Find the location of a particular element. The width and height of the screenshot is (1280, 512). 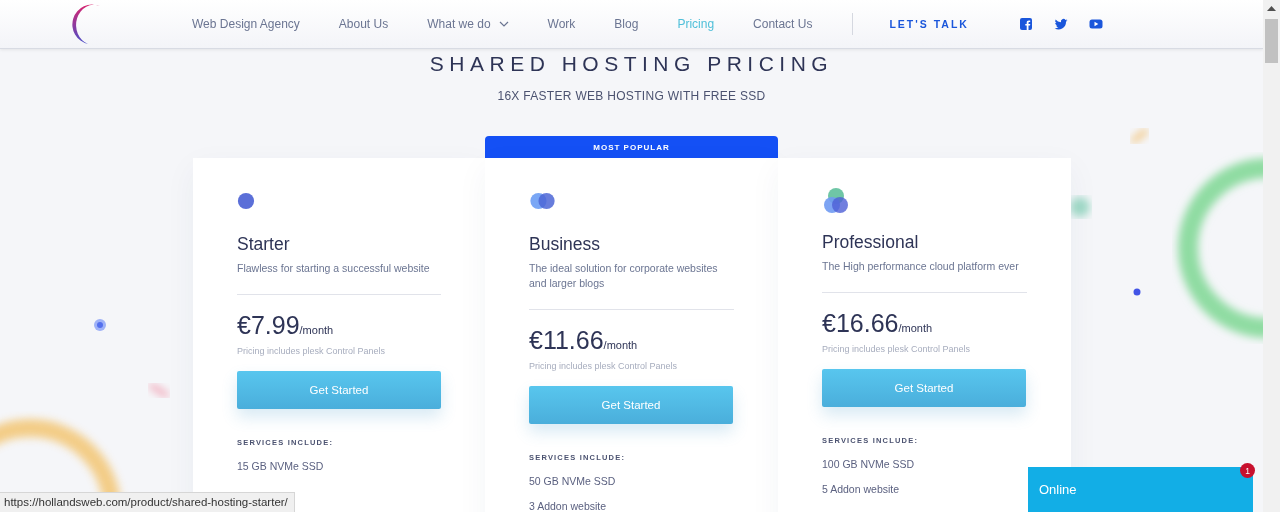

youtube-icon is located at coordinates (1095, 24).